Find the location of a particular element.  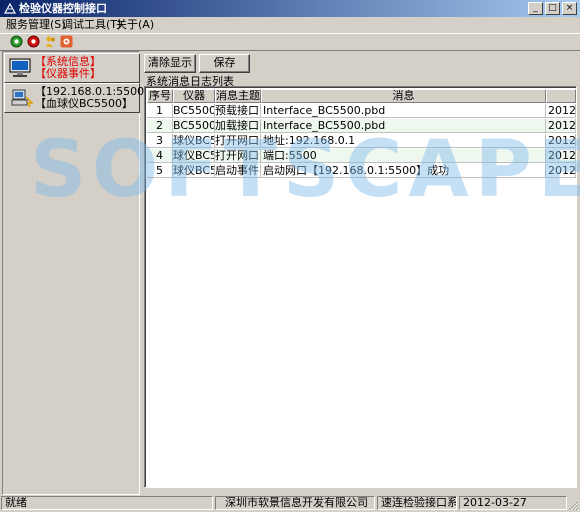

app-icon is located at coordinates (10, 8).